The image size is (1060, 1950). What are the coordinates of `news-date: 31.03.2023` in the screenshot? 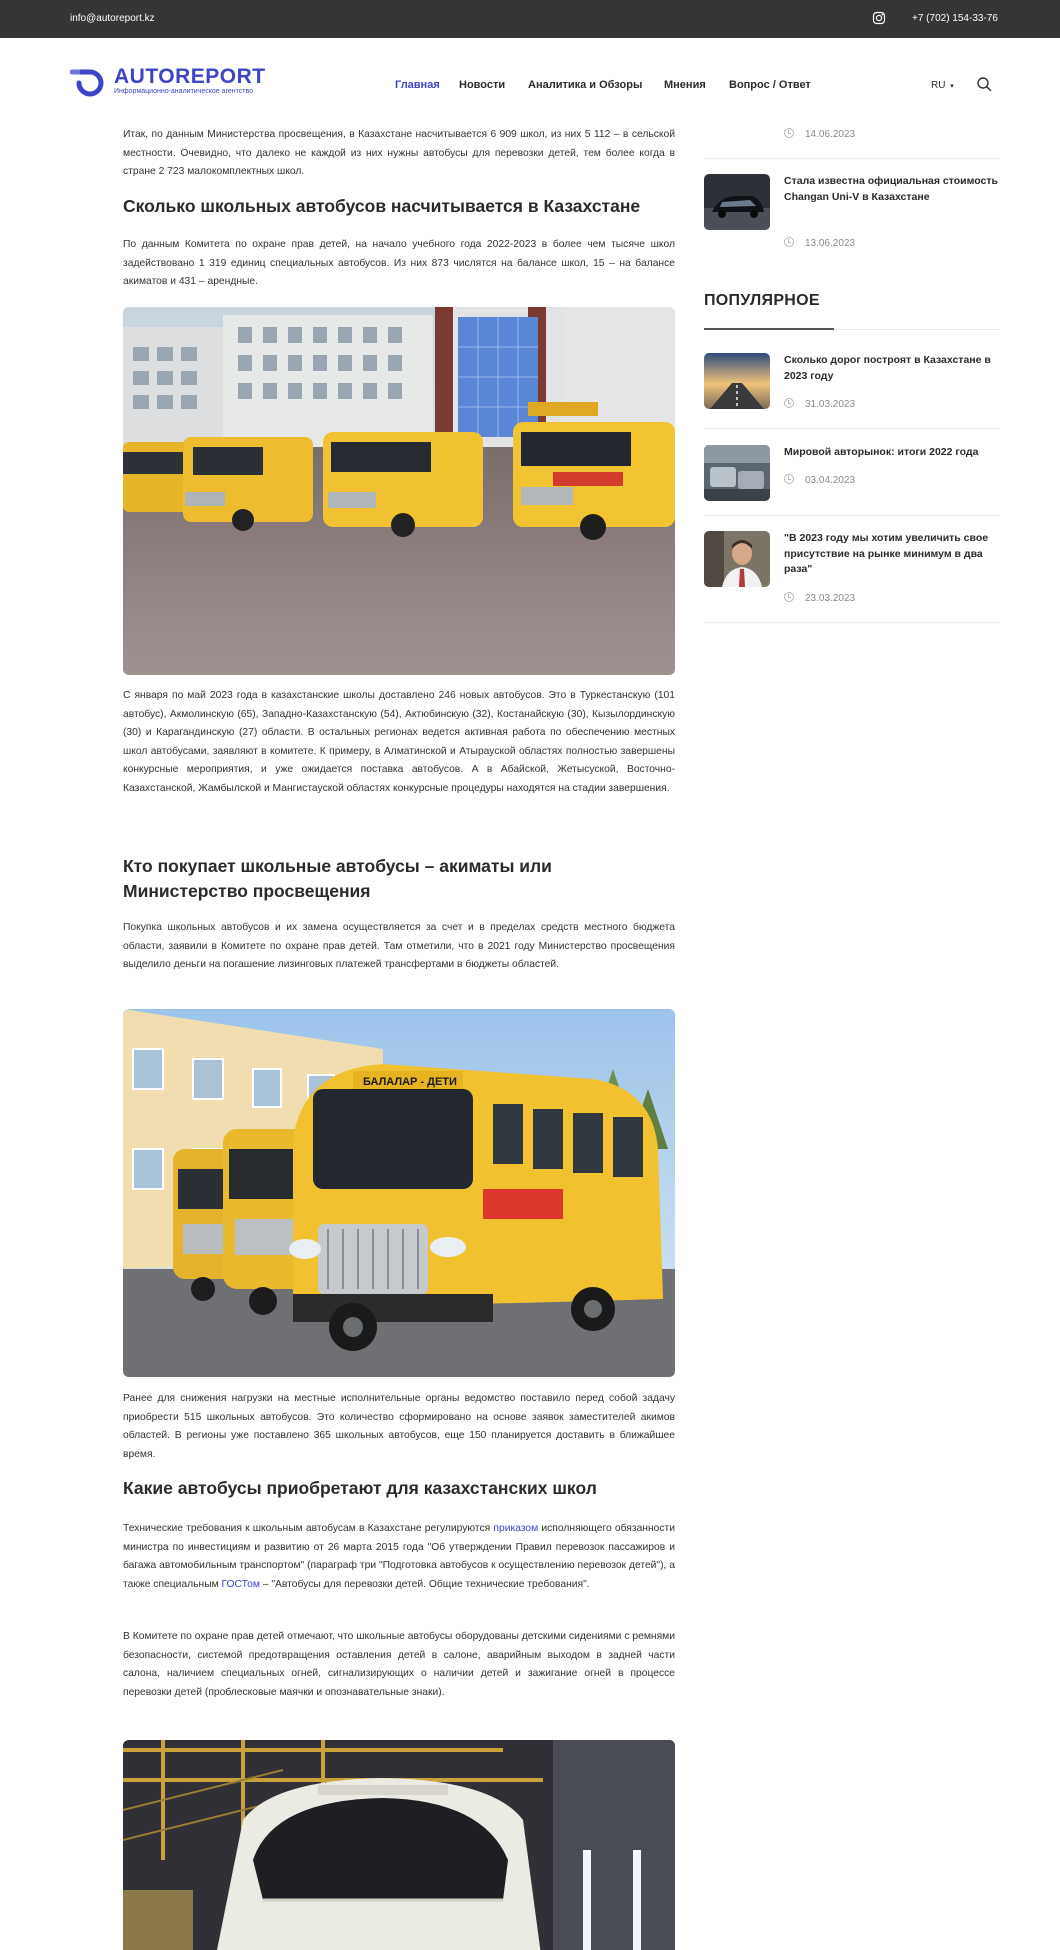 It's located at (819, 404).